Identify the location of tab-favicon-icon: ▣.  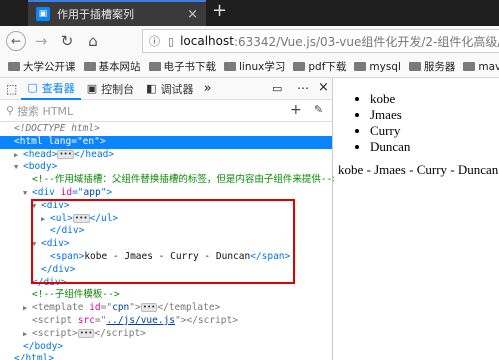
(43, 14).